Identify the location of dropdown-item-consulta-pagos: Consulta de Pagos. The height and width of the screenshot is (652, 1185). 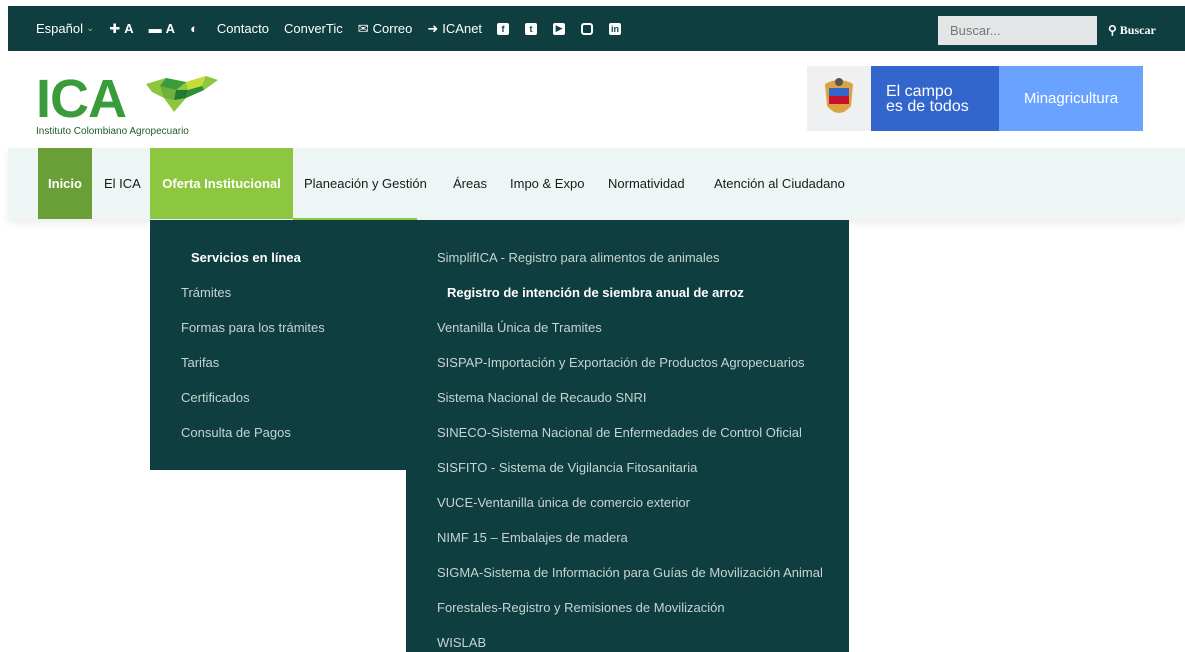
(236, 432).